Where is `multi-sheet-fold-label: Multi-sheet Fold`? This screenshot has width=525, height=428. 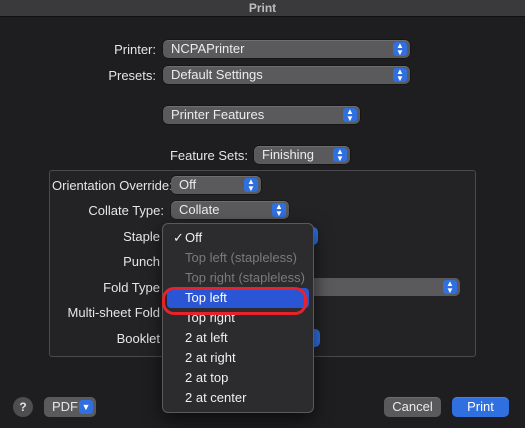 multi-sheet-fold-label: Multi-sheet Fold is located at coordinates (113, 312).